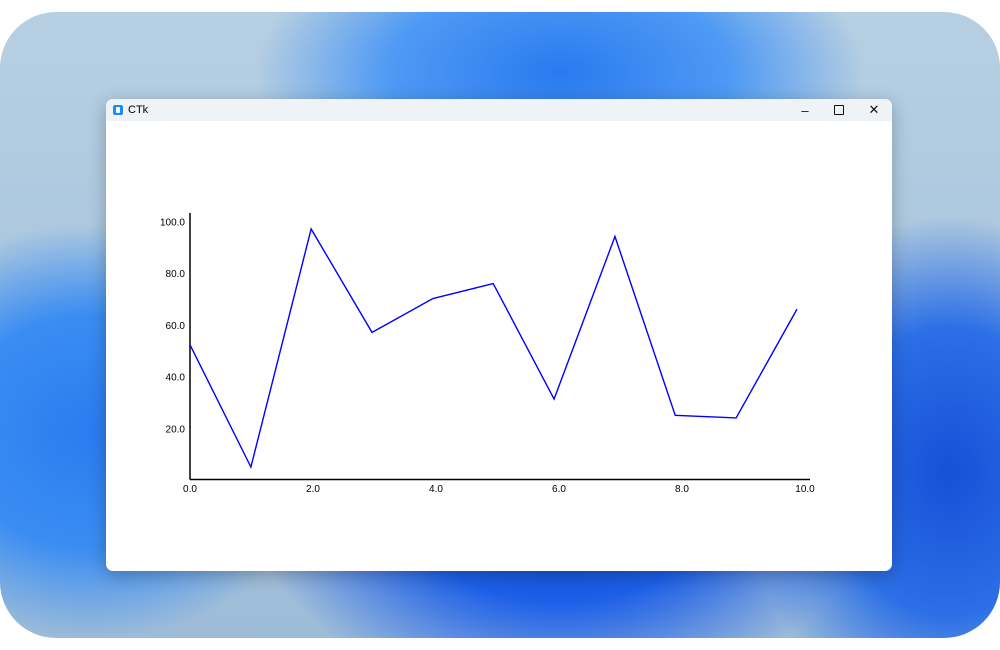 The width and height of the screenshot is (1000, 650). I want to click on x-tick-label: 8.0, so click(682, 489).